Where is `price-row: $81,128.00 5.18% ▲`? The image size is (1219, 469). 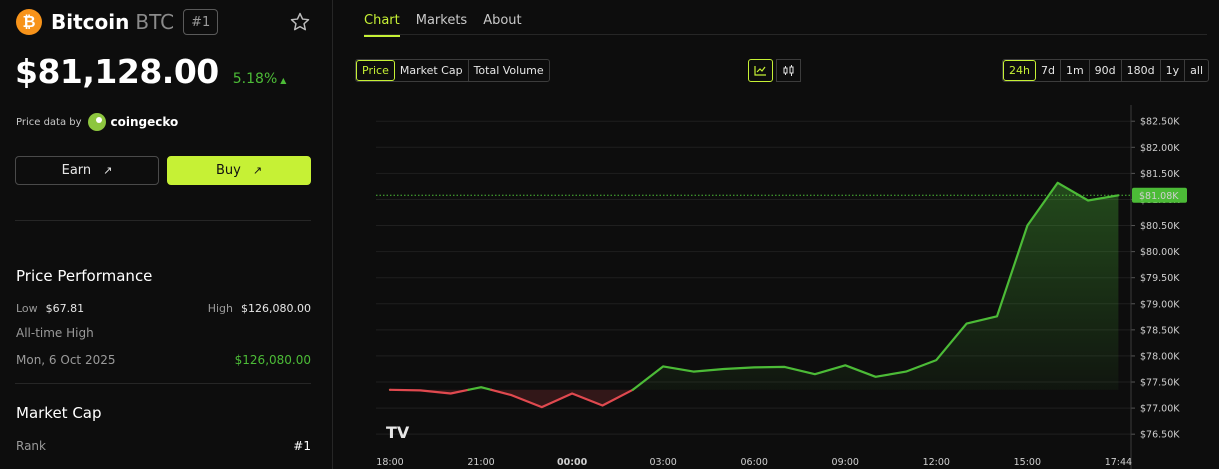 price-row: $81,128.00 5.18% ▲ is located at coordinates (150, 71).